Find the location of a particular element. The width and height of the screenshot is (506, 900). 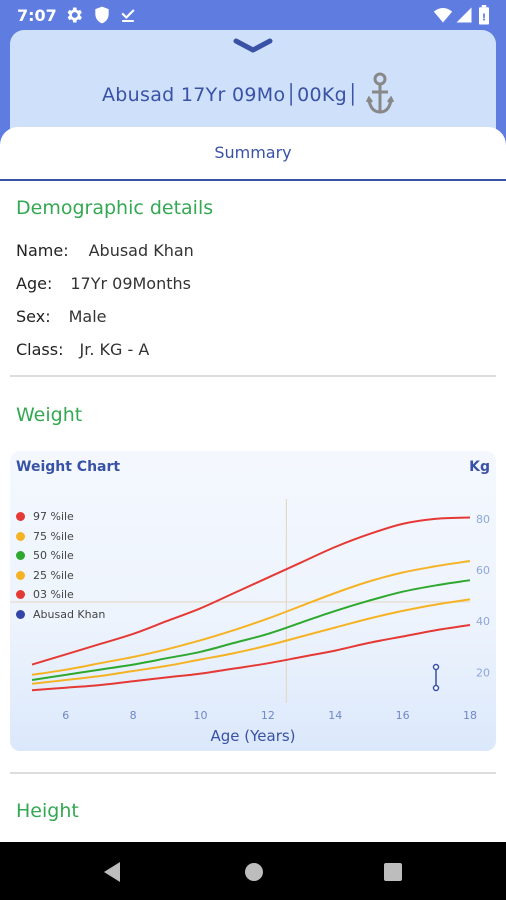

patient-summary: Abusad 17Yr 09Mo│00Kg│ is located at coordinates (230, 95).